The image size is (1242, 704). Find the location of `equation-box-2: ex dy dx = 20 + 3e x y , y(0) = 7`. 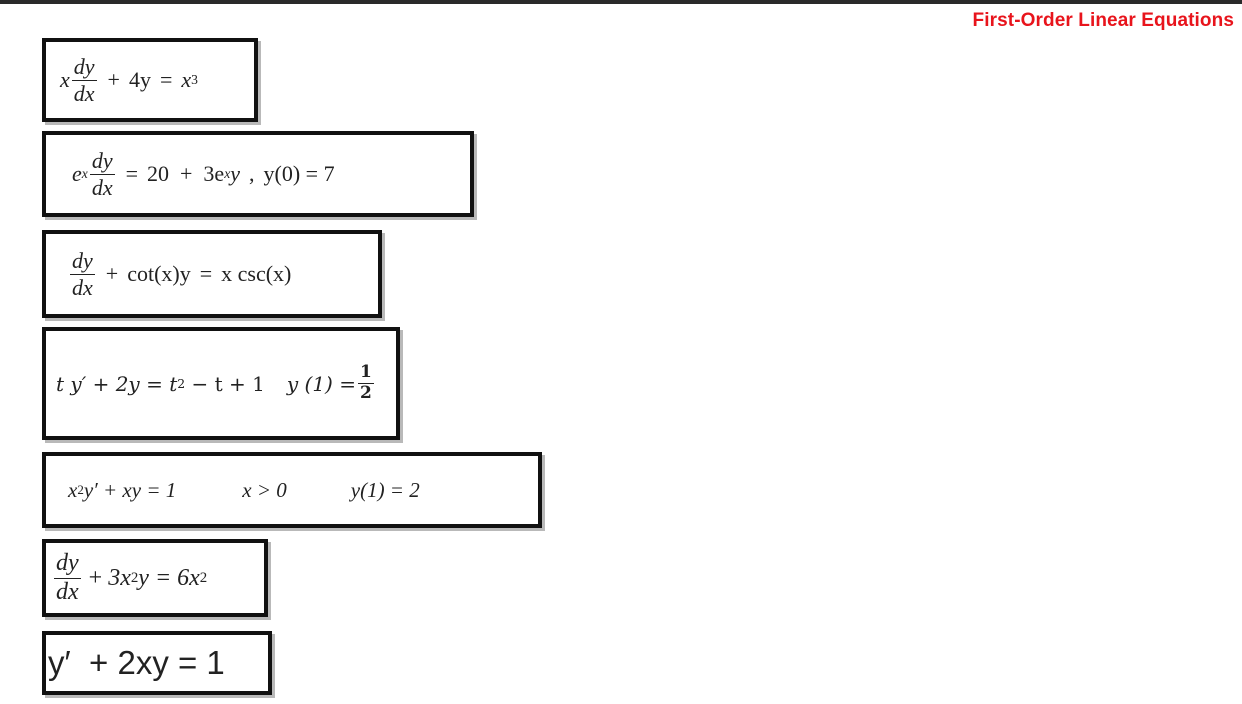

equation-box-2: ex dy dx = 20 + 3e x y , y(0) = 7 is located at coordinates (258, 174).